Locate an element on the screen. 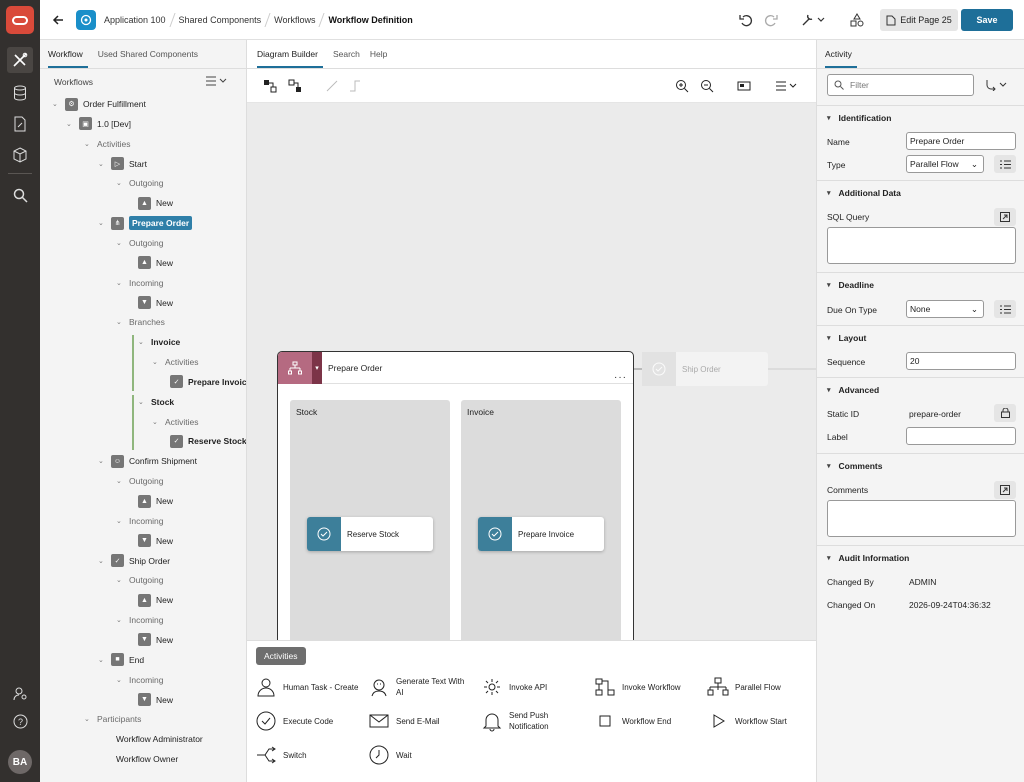 This screenshot has height=782, width=1024. oracle-logo is located at coordinates (20, 20).